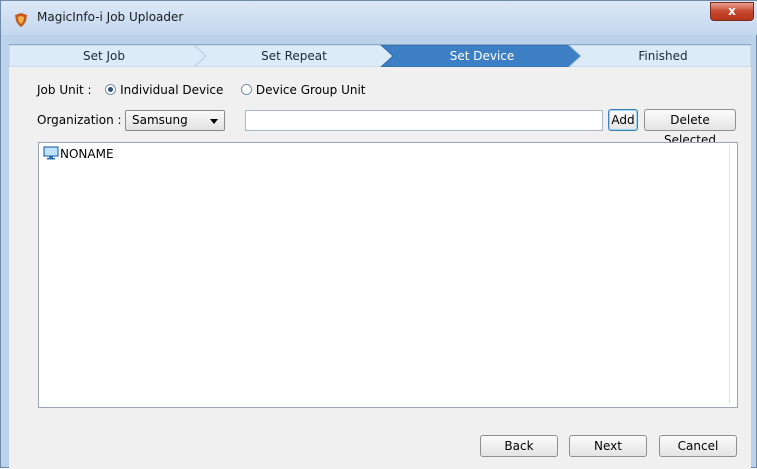 The image size is (757, 469). I want to click on window-title: MagicInfo-i Job Uploader, so click(110, 17).